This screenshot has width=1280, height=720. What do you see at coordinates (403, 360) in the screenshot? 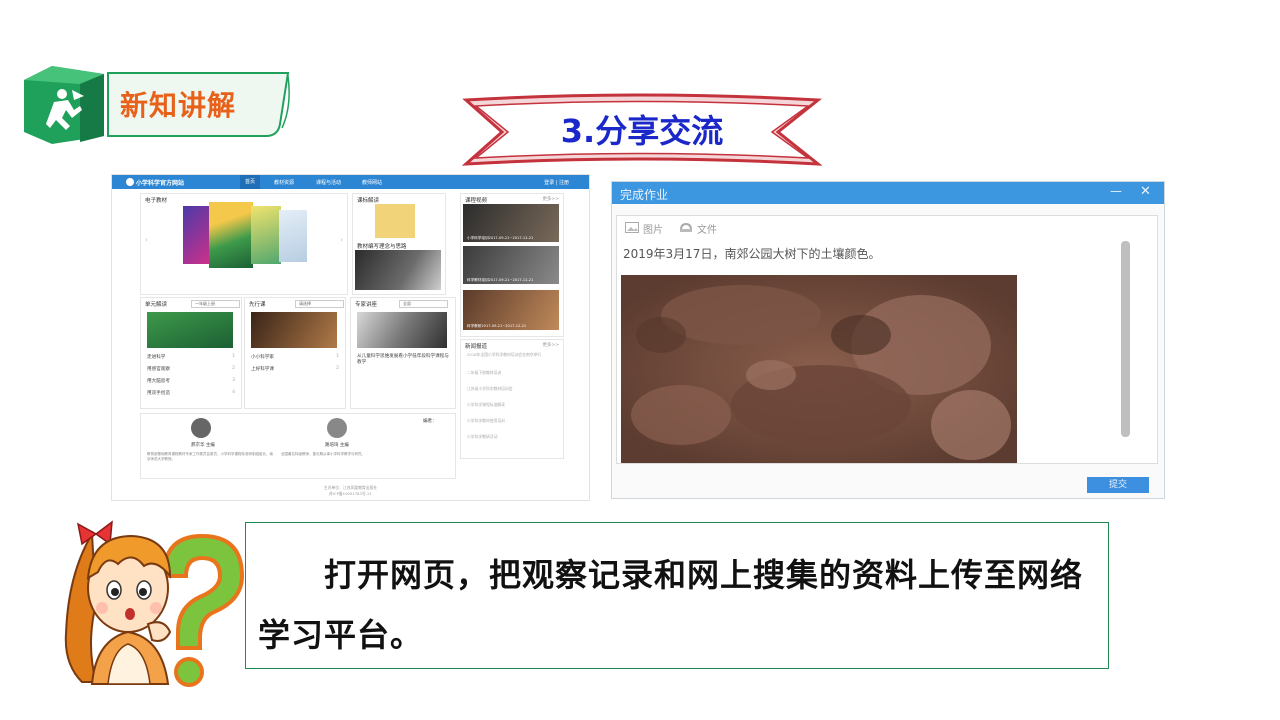
I see `expert-lecture-title: 从儿童科学思维发展看小学低年段科学课程与教学` at bounding box center [403, 360].